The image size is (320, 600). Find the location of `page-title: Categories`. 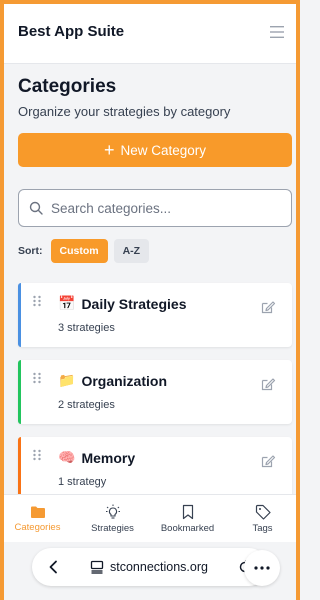

page-title: Categories is located at coordinates (67, 86).